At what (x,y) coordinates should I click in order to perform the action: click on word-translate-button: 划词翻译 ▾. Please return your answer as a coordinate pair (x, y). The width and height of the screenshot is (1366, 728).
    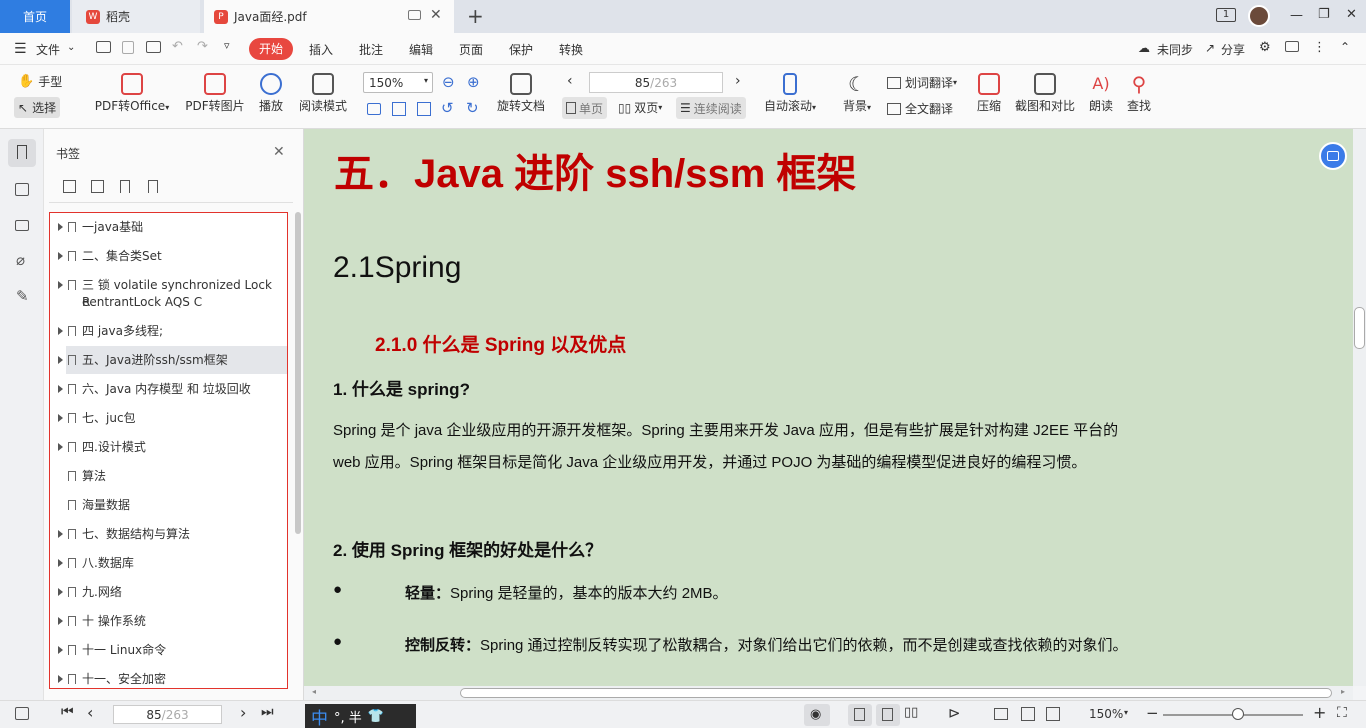
    Looking at the image, I should click on (922, 82).